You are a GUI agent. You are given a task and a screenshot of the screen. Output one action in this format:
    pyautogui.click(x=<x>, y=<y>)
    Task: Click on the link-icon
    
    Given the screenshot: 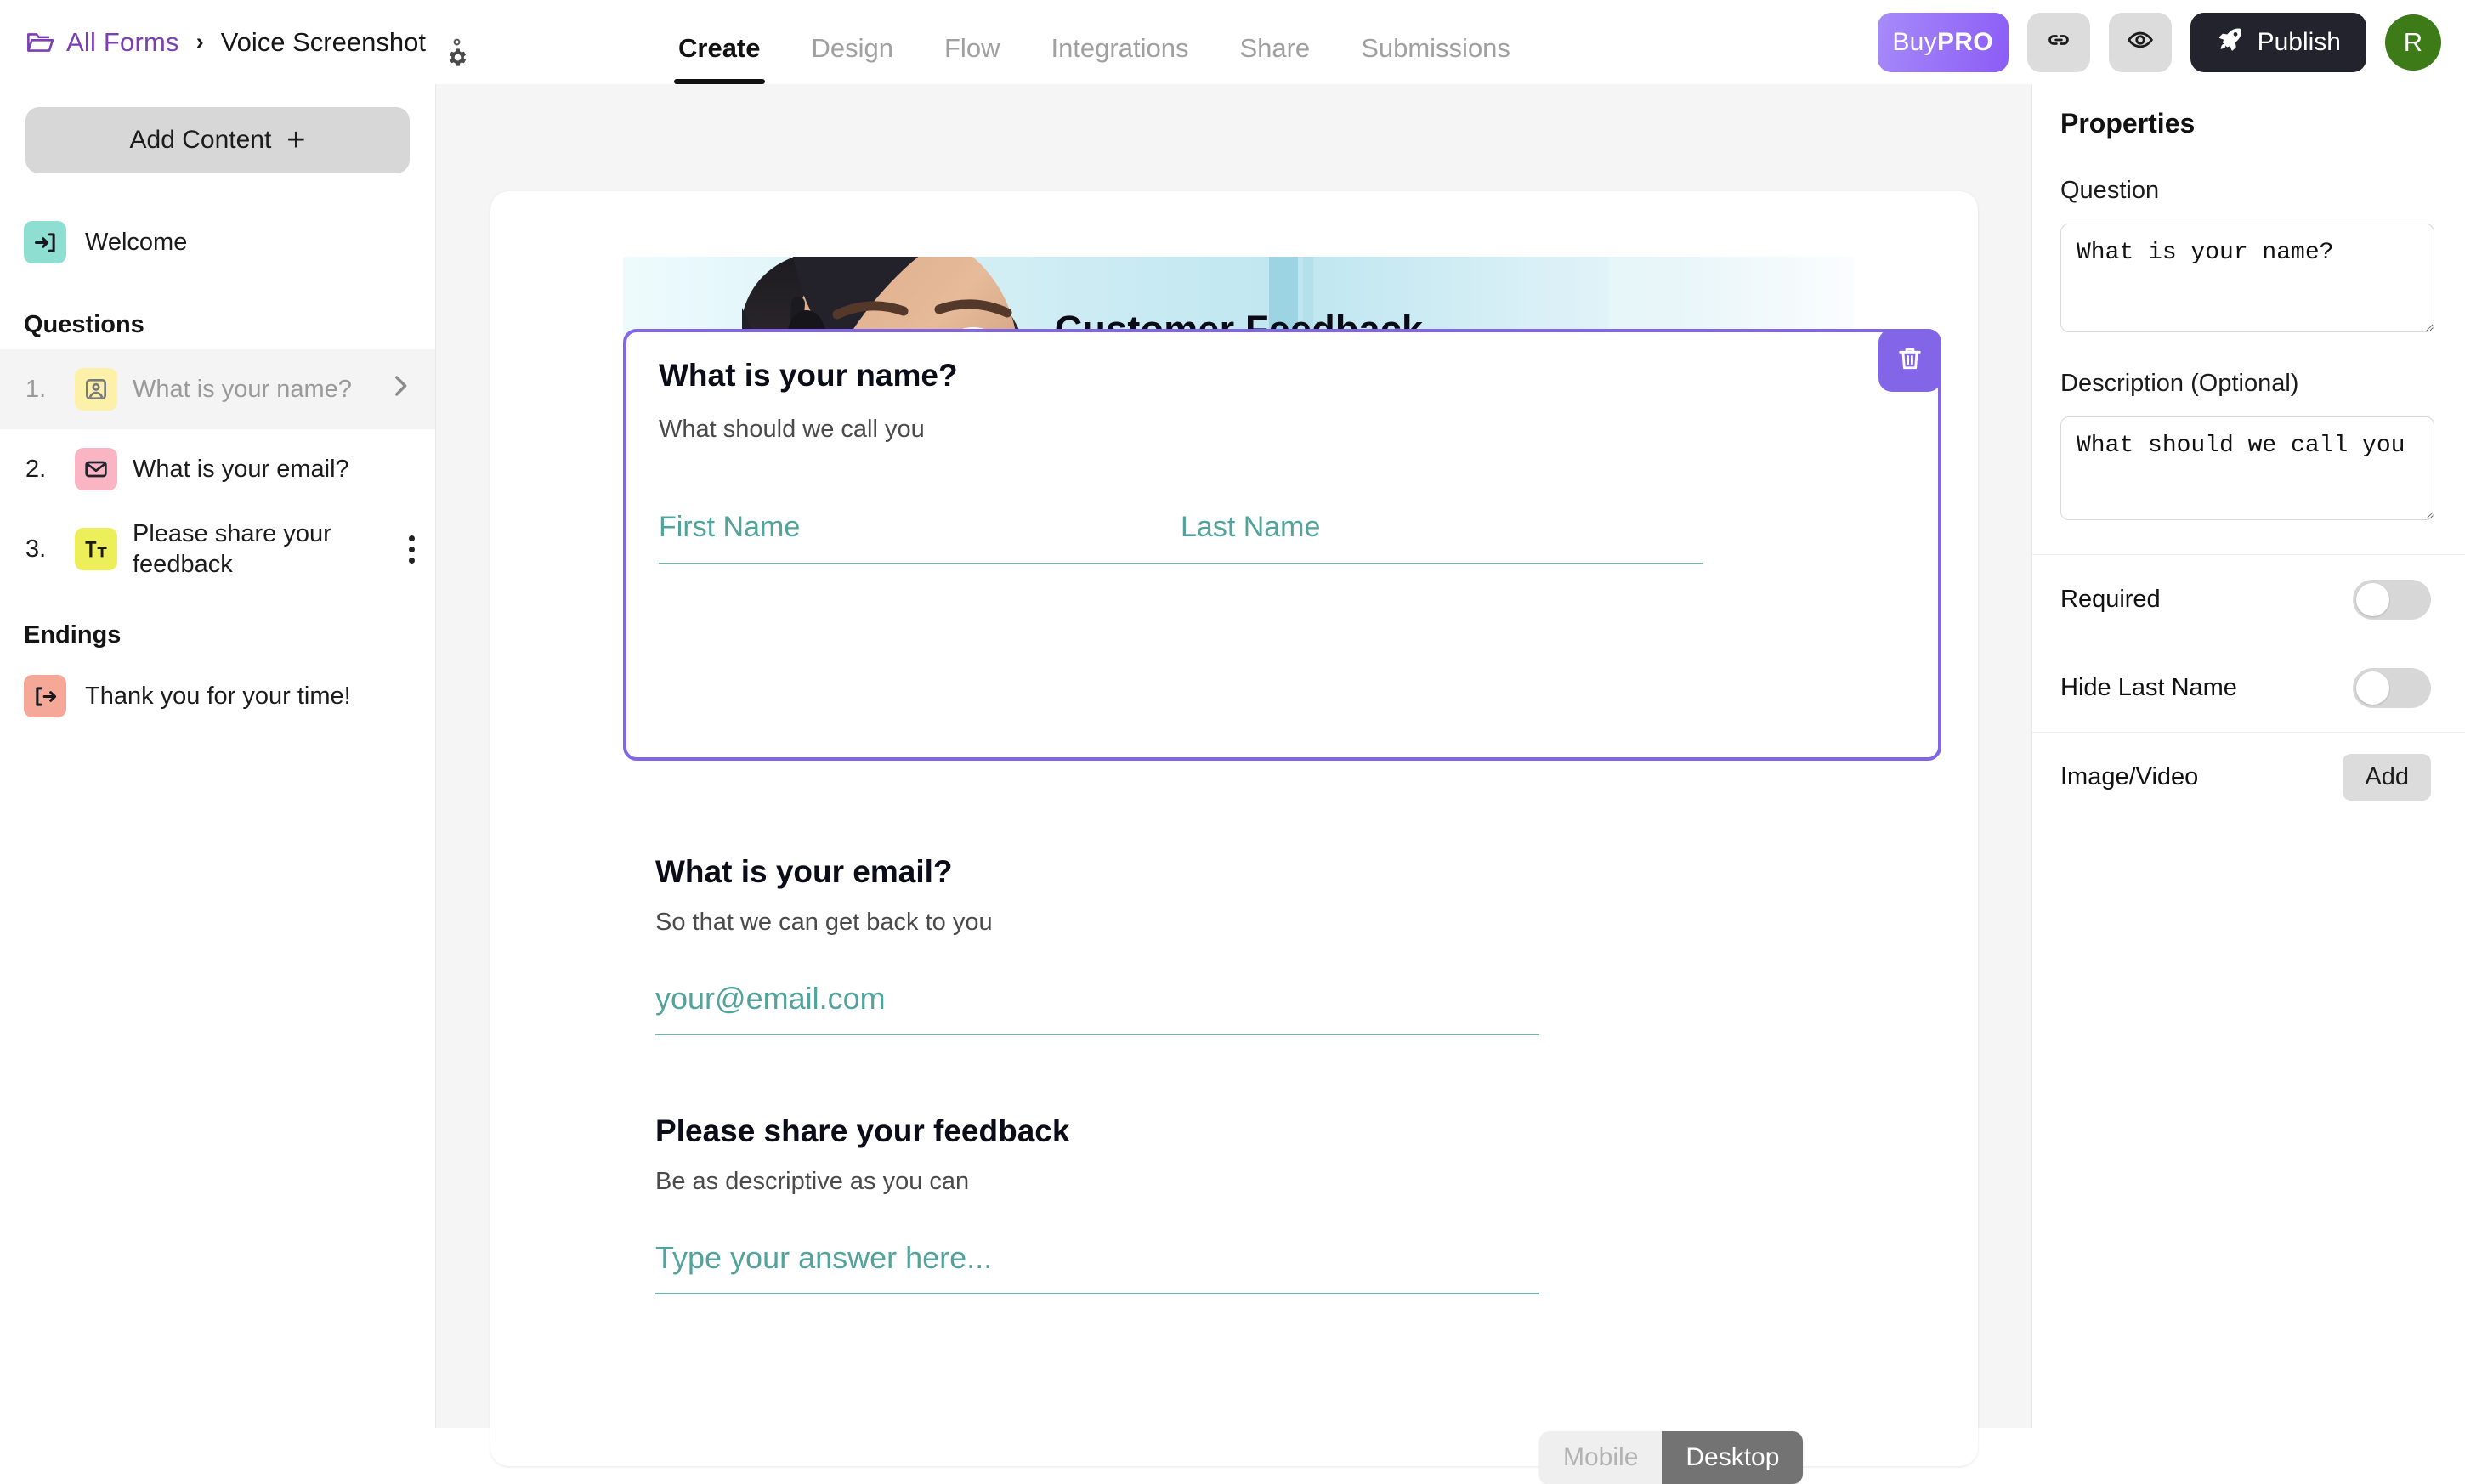 What is the action you would take?
    pyautogui.click(x=2058, y=42)
    